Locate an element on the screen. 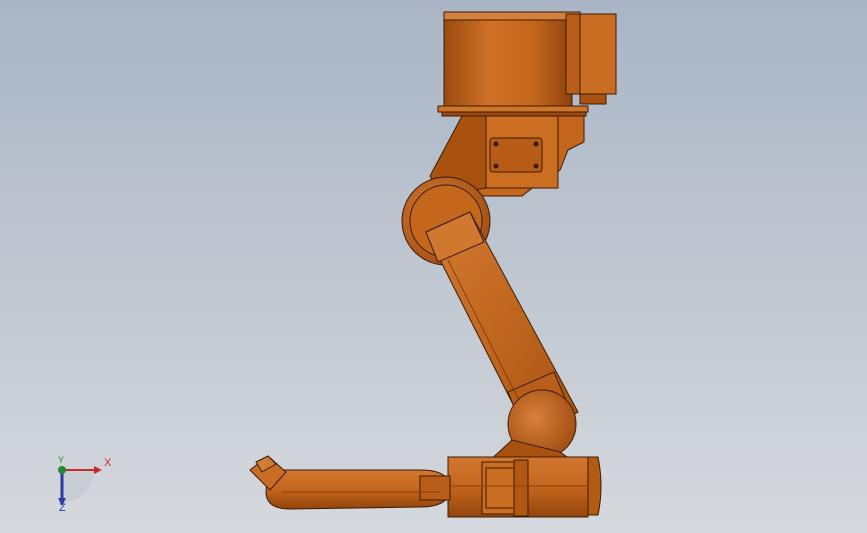  elbow-joint is located at coordinates (531, 426).